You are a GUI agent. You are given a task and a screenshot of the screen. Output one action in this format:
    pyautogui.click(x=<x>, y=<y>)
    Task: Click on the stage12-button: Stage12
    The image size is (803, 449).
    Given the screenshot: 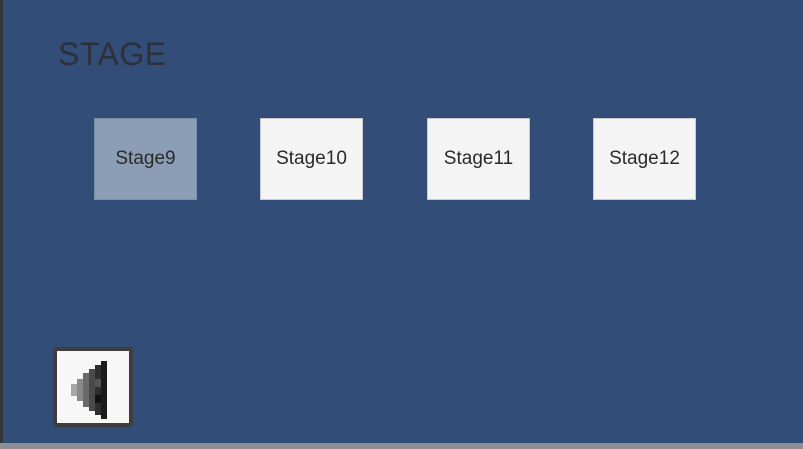 What is the action you would take?
    pyautogui.click(x=644, y=159)
    